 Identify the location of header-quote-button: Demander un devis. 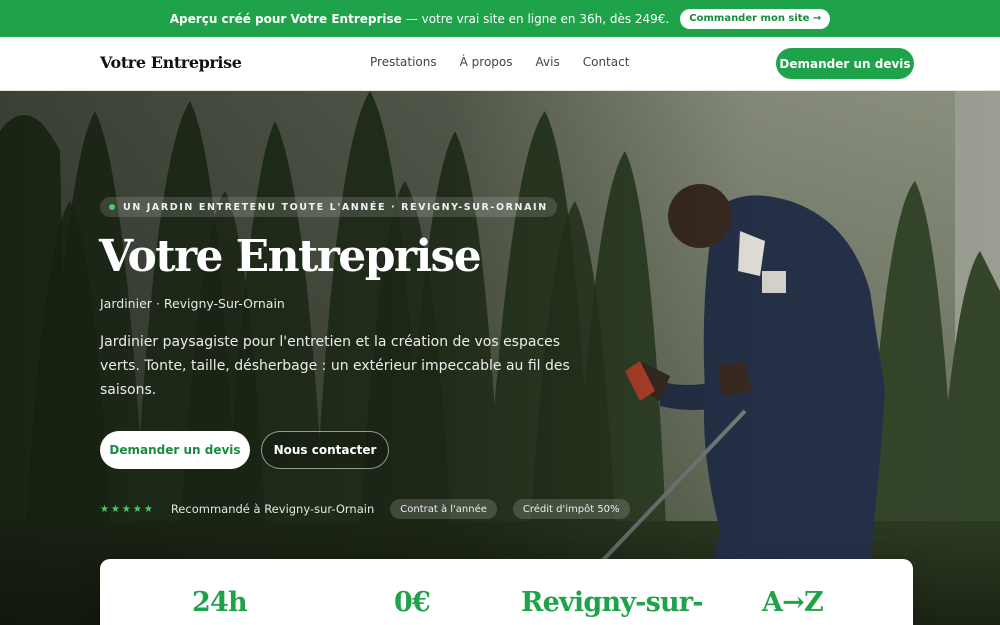
(845, 63).